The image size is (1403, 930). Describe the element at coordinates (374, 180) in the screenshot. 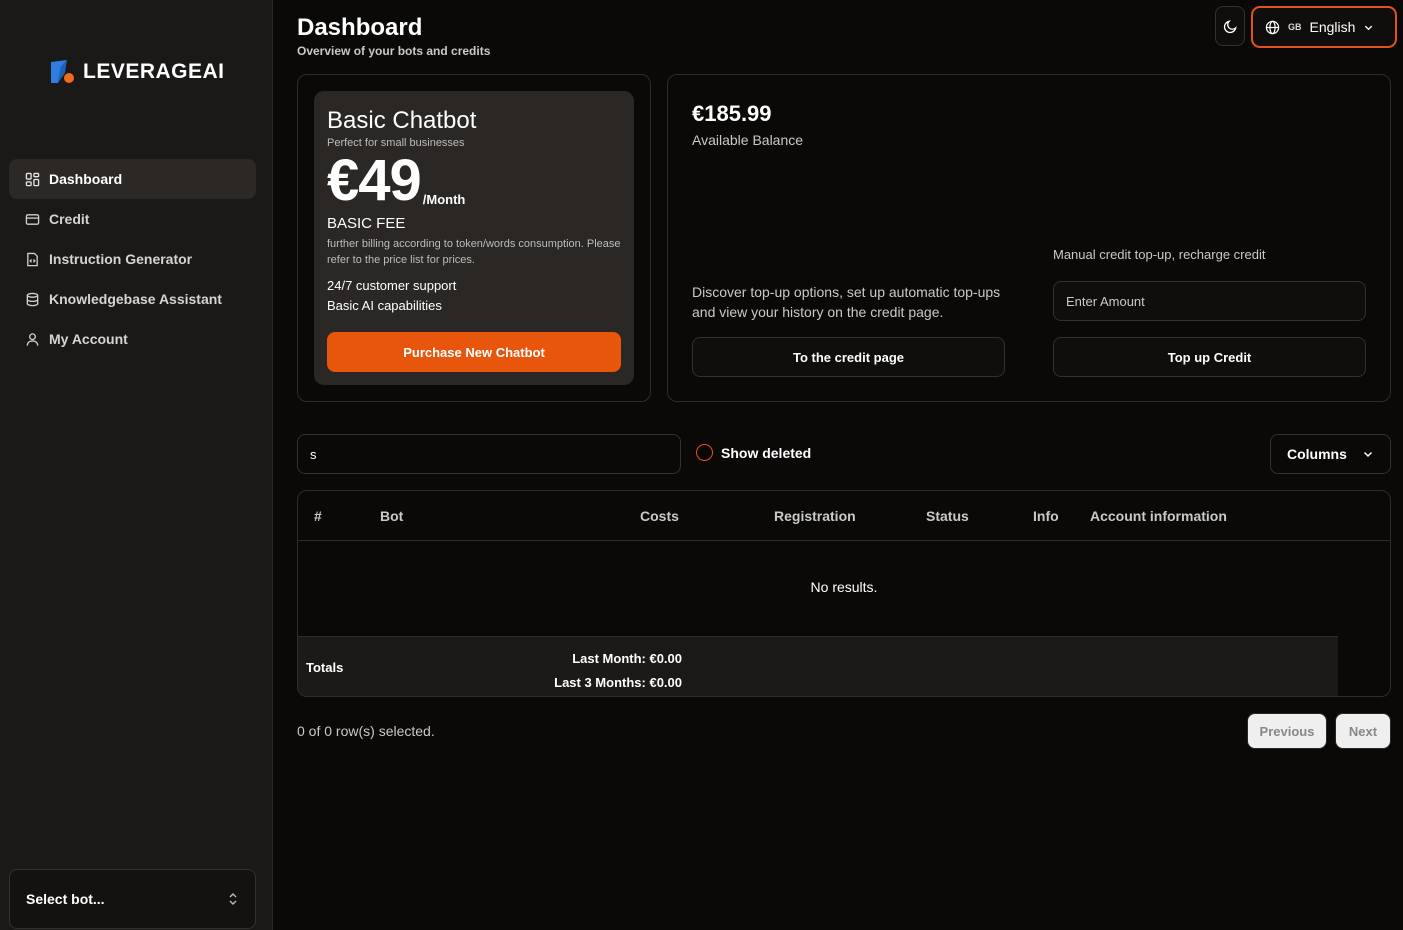

I see `plan-price: €49` at that location.